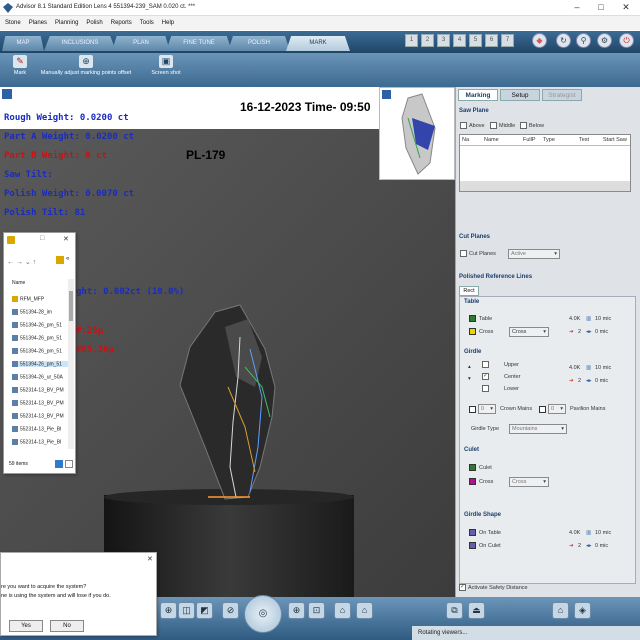 The height and width of the screenshot is (640, 640). Describe the element at coordinates (472, 545) in the screenshot. I see `on-culet-swatch` at that location.